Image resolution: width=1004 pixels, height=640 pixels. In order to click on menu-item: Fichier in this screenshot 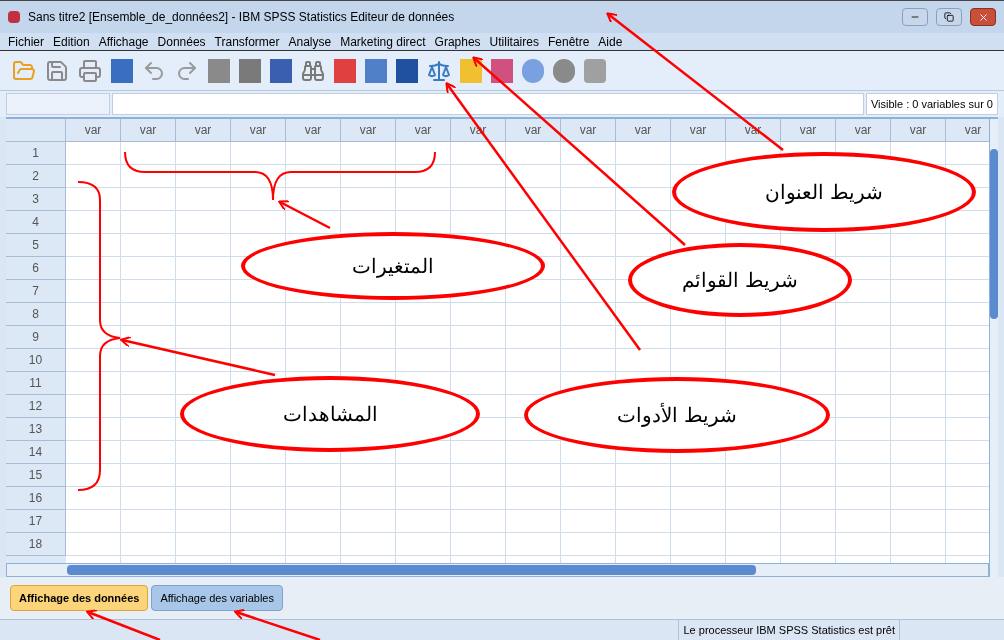, I will do `click(26, 41)`.